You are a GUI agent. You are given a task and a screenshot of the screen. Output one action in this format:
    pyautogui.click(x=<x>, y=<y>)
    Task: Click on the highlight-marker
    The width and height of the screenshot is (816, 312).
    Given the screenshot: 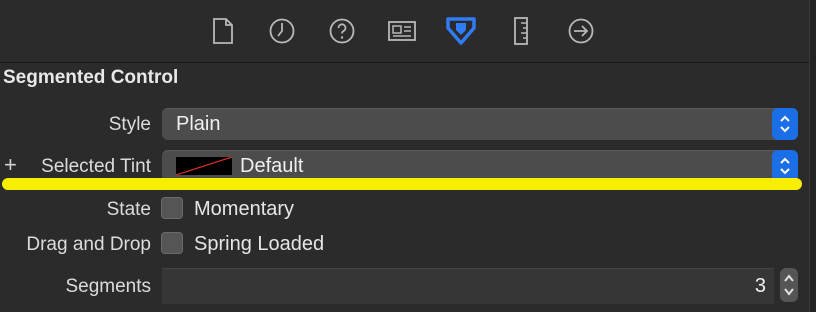 What is the action you would take?
    pyautogui.click(x=402, y=184)
    